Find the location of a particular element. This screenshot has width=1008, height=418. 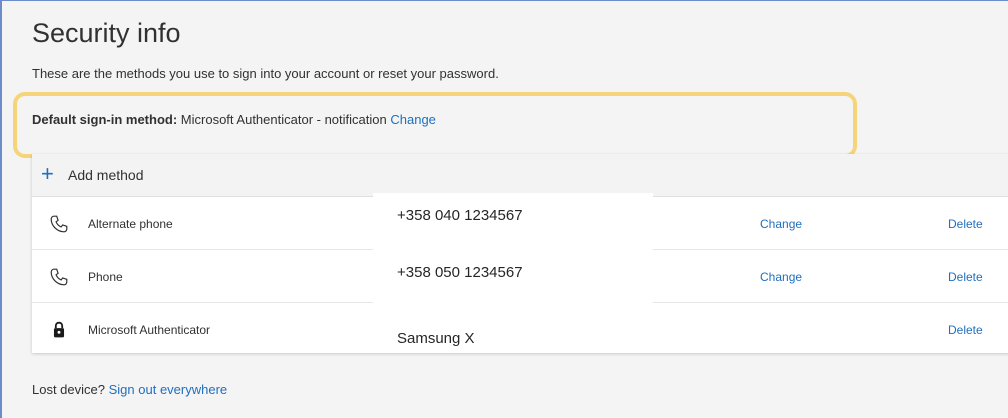

add-method-label: Add method is located at coordinates (106, 175).